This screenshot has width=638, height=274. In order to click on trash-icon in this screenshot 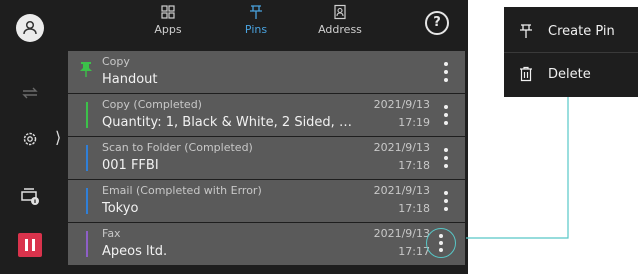, I will do `click(526, 74)`.